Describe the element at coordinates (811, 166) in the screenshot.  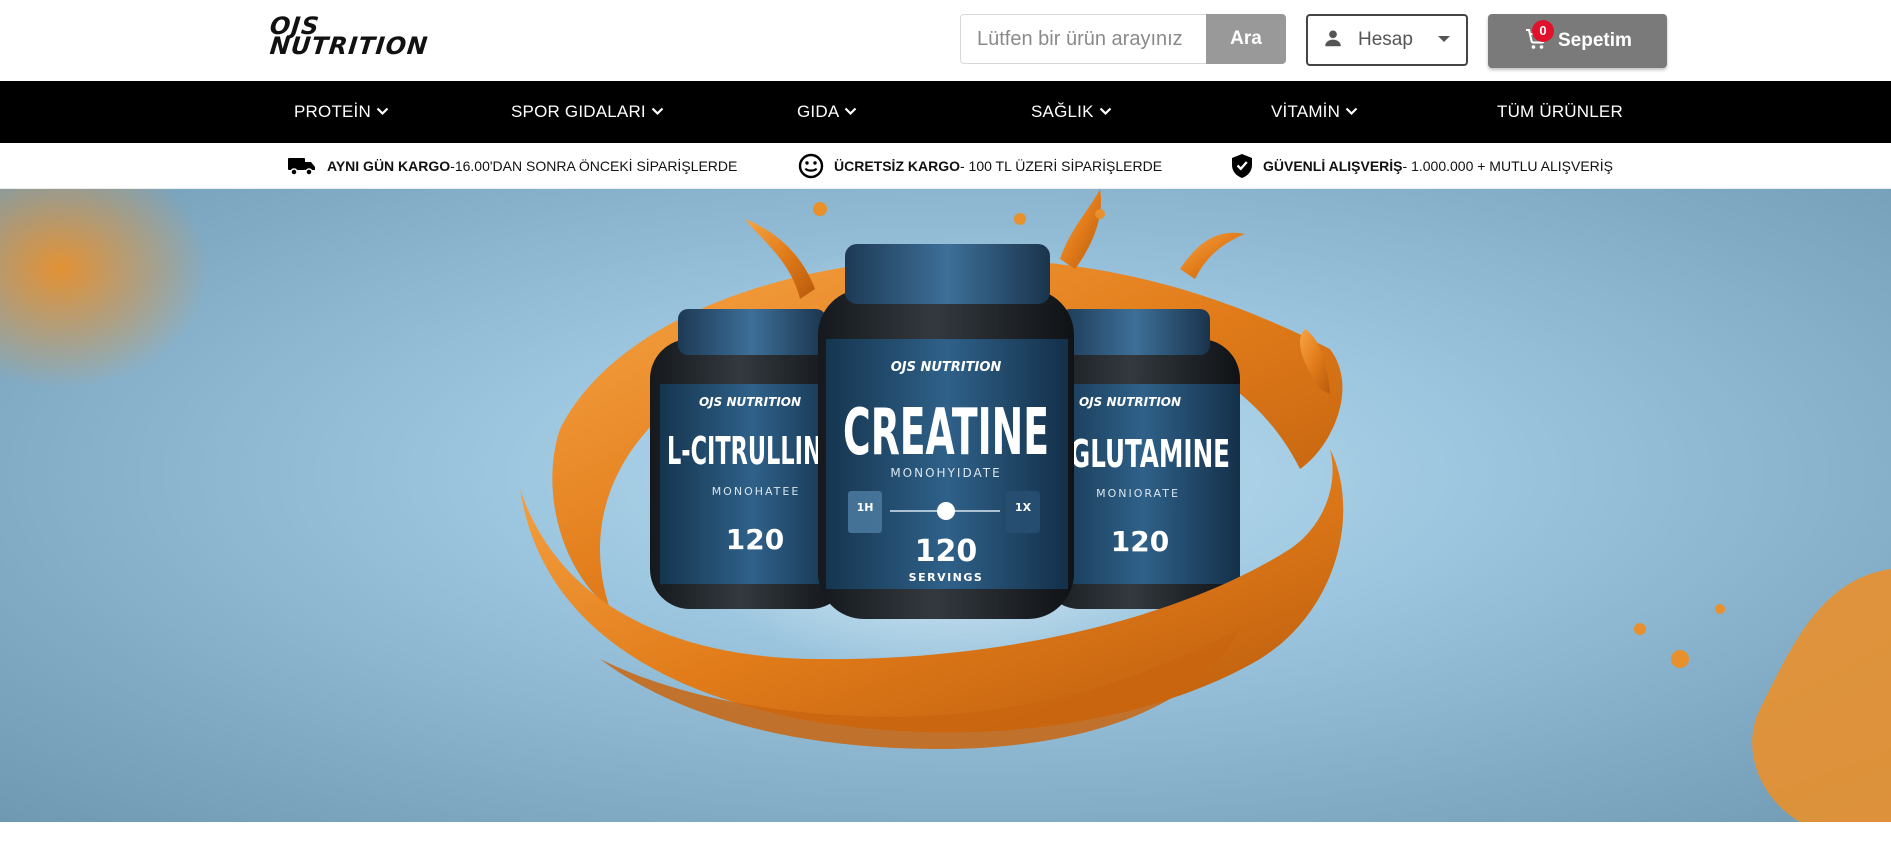
I see `smiley-icon` at that location.